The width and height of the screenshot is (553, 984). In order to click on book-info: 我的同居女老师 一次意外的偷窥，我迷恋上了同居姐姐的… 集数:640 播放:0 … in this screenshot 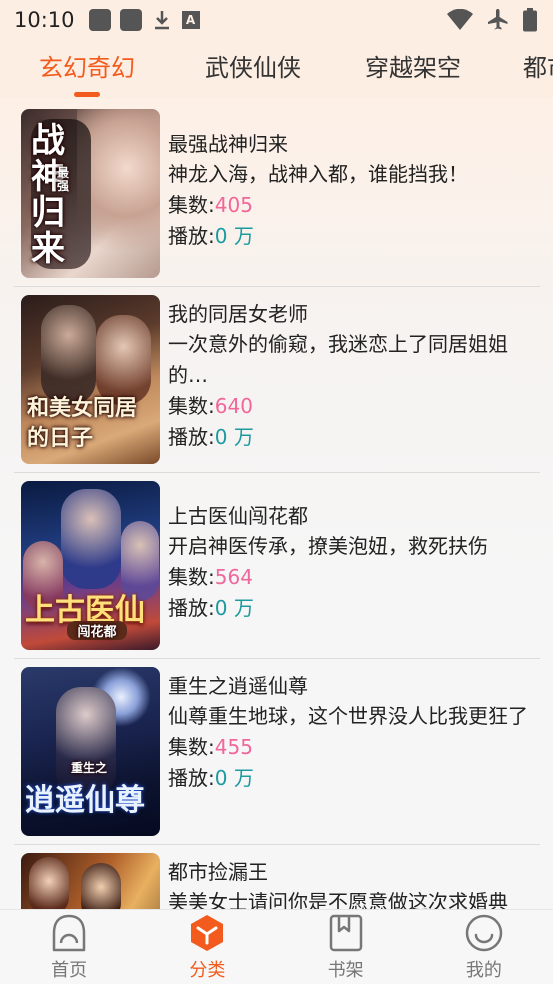, I will do `click(354, 376)`.